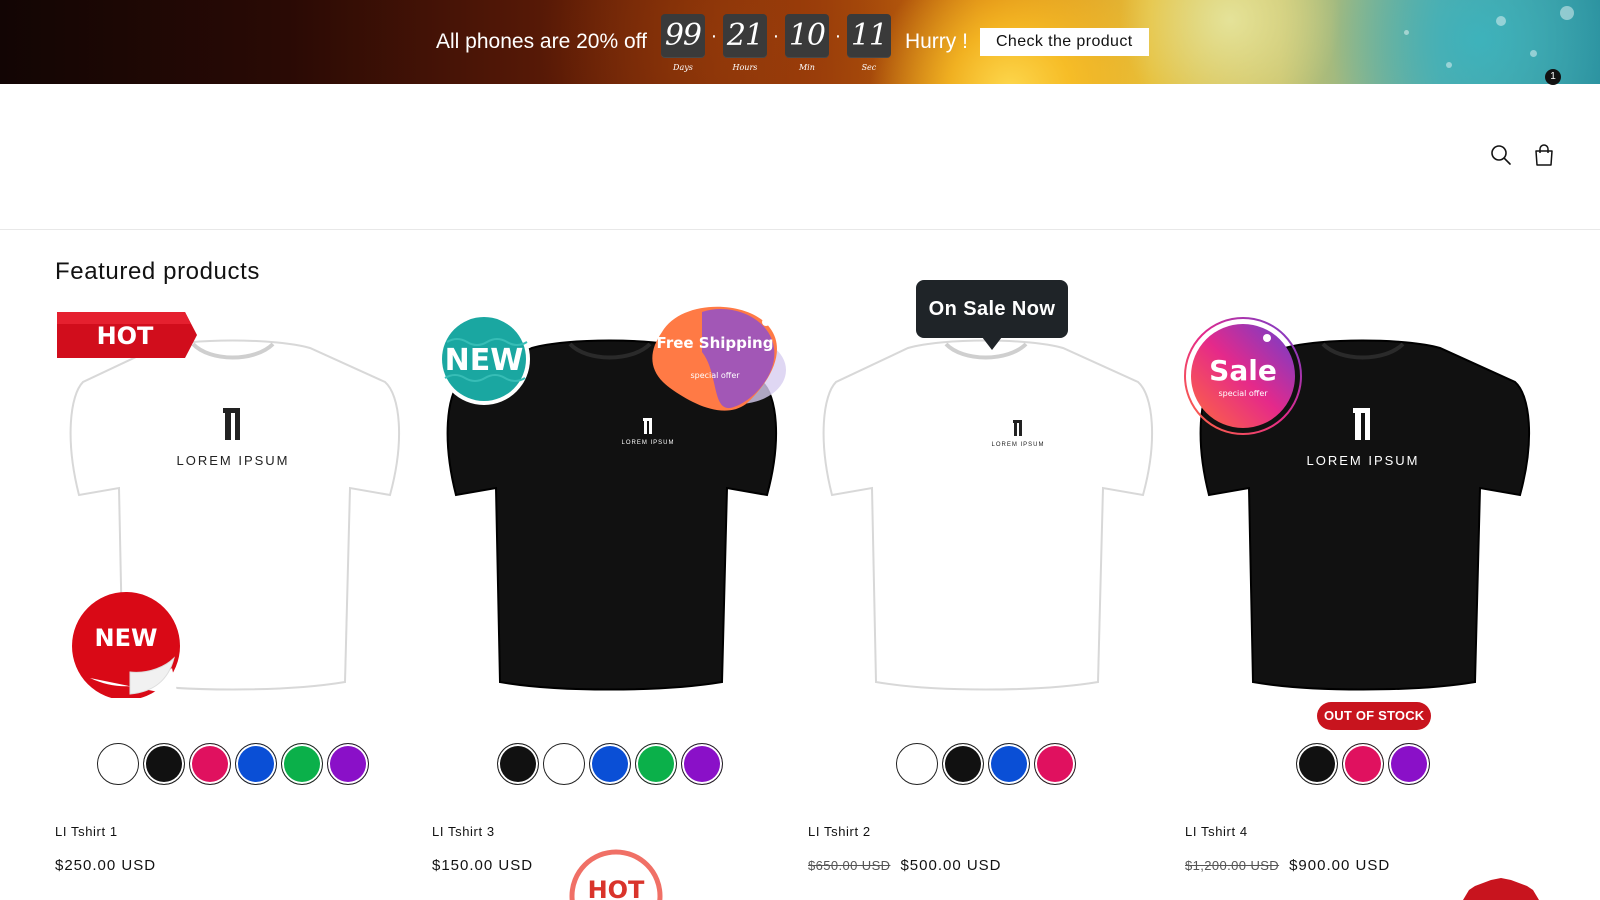 This screenshot has width=1600, height=900. Describe the element at coordinates (1340, 865) in the screenshot. I see `product-price: $900.00 USD` at that location.